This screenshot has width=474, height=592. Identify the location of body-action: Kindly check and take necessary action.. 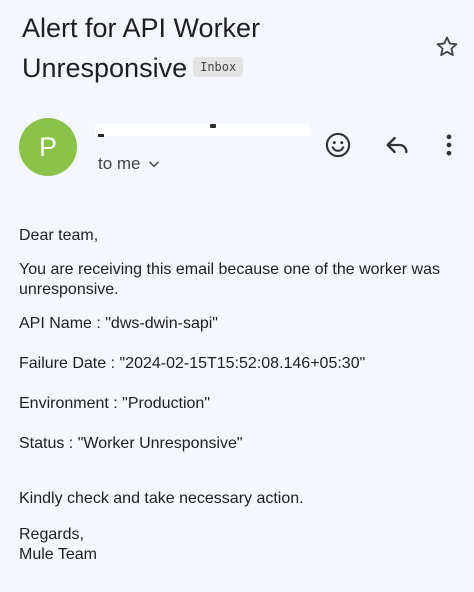
(161, 498).